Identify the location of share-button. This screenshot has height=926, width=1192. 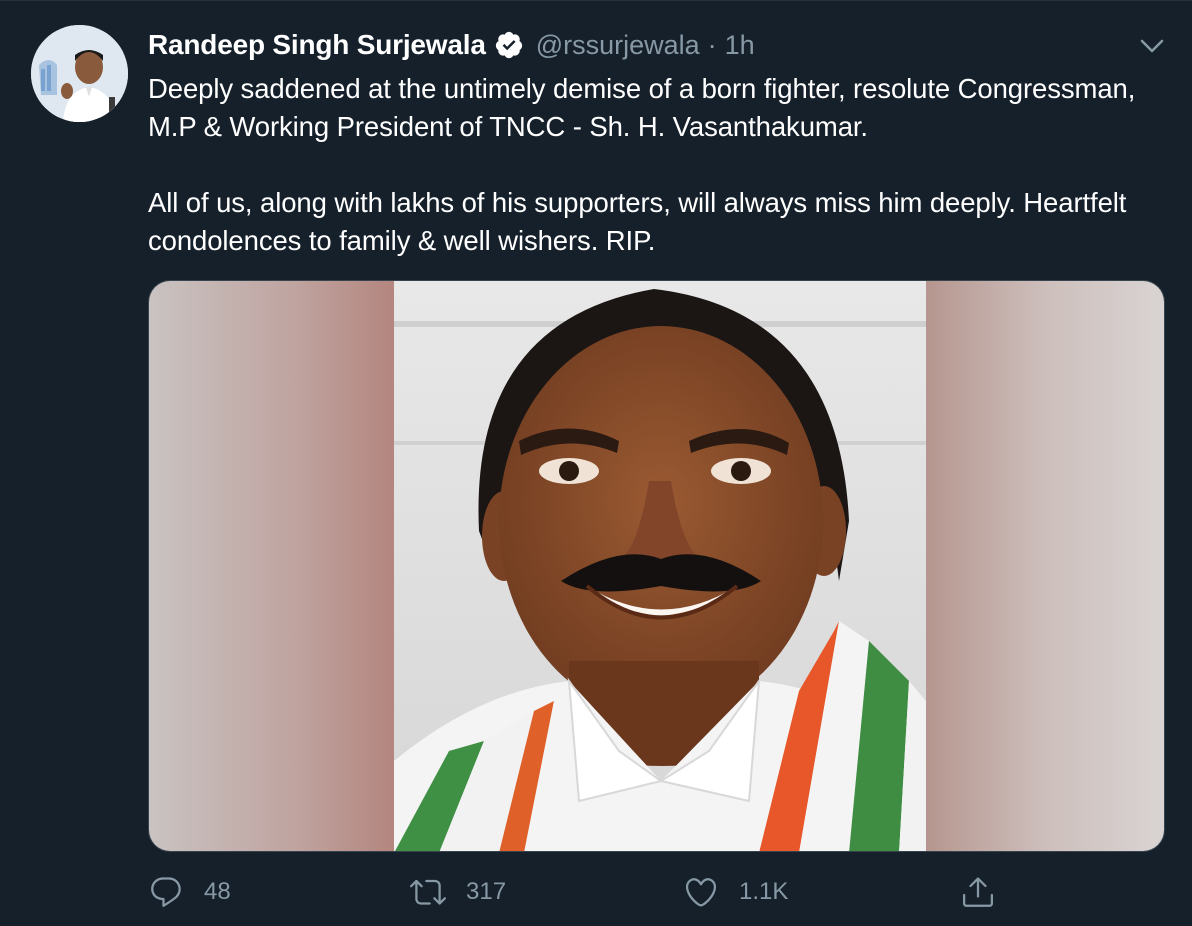
(978, 892).